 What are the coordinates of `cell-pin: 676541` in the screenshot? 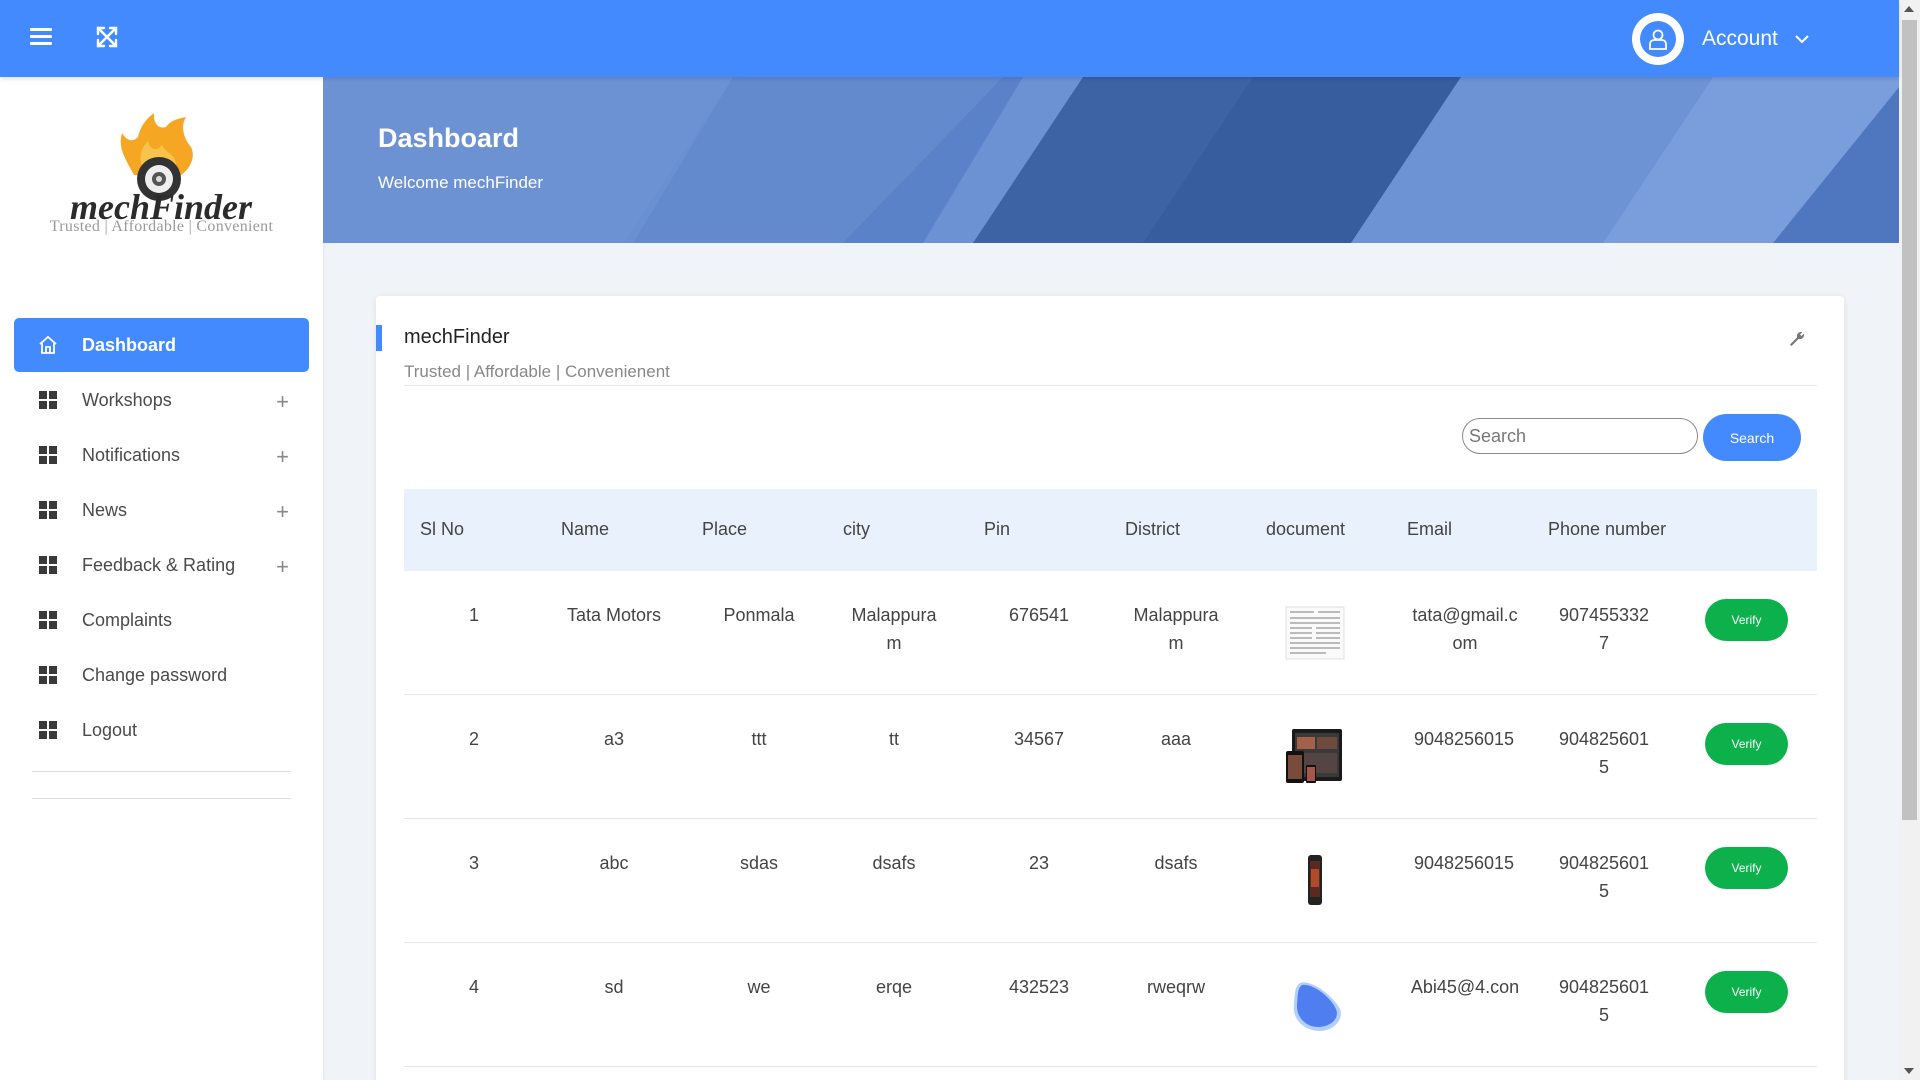 It's located at (1039, 615).